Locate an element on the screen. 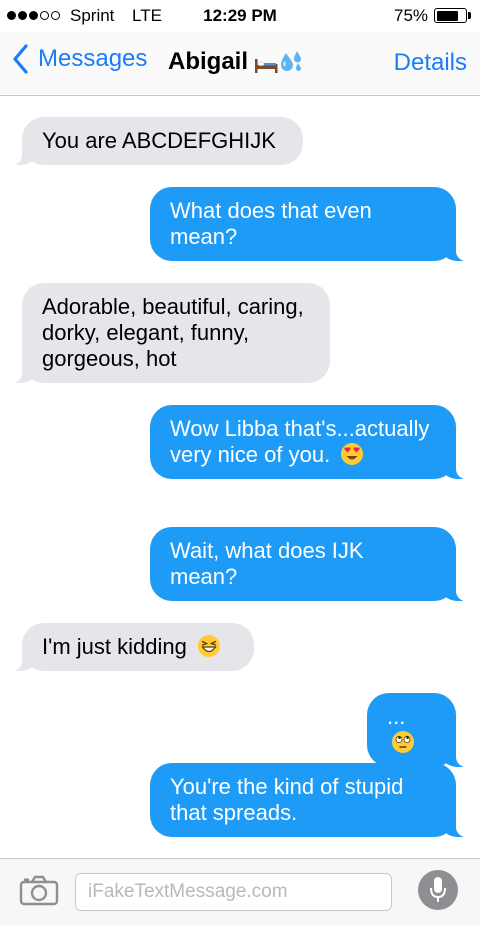 The width and height of the screenshot is (480, 926). message-bubble-outgoing: Wait, what does IJK mean? is located at coordinates (308, 564).